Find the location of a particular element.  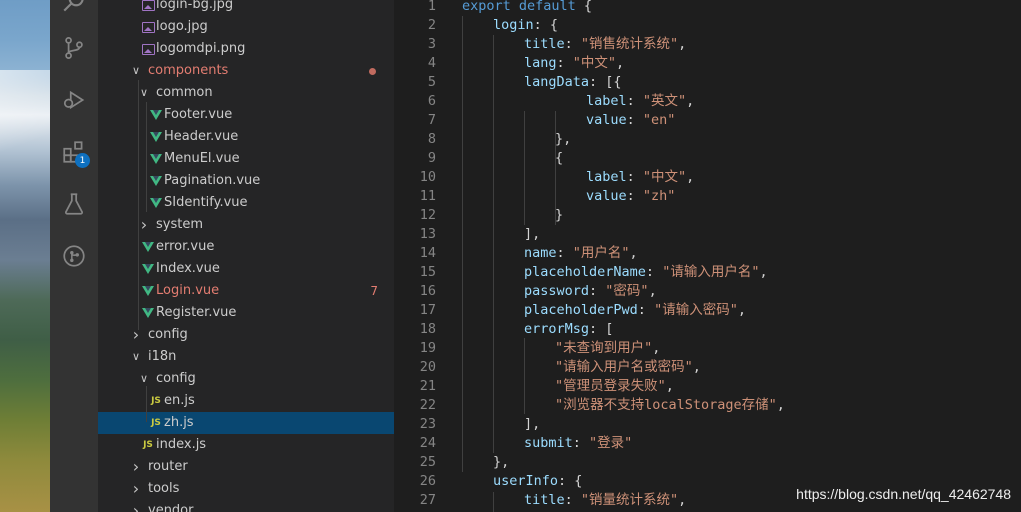

line-number: 5 is located at coordinates (431, 82).